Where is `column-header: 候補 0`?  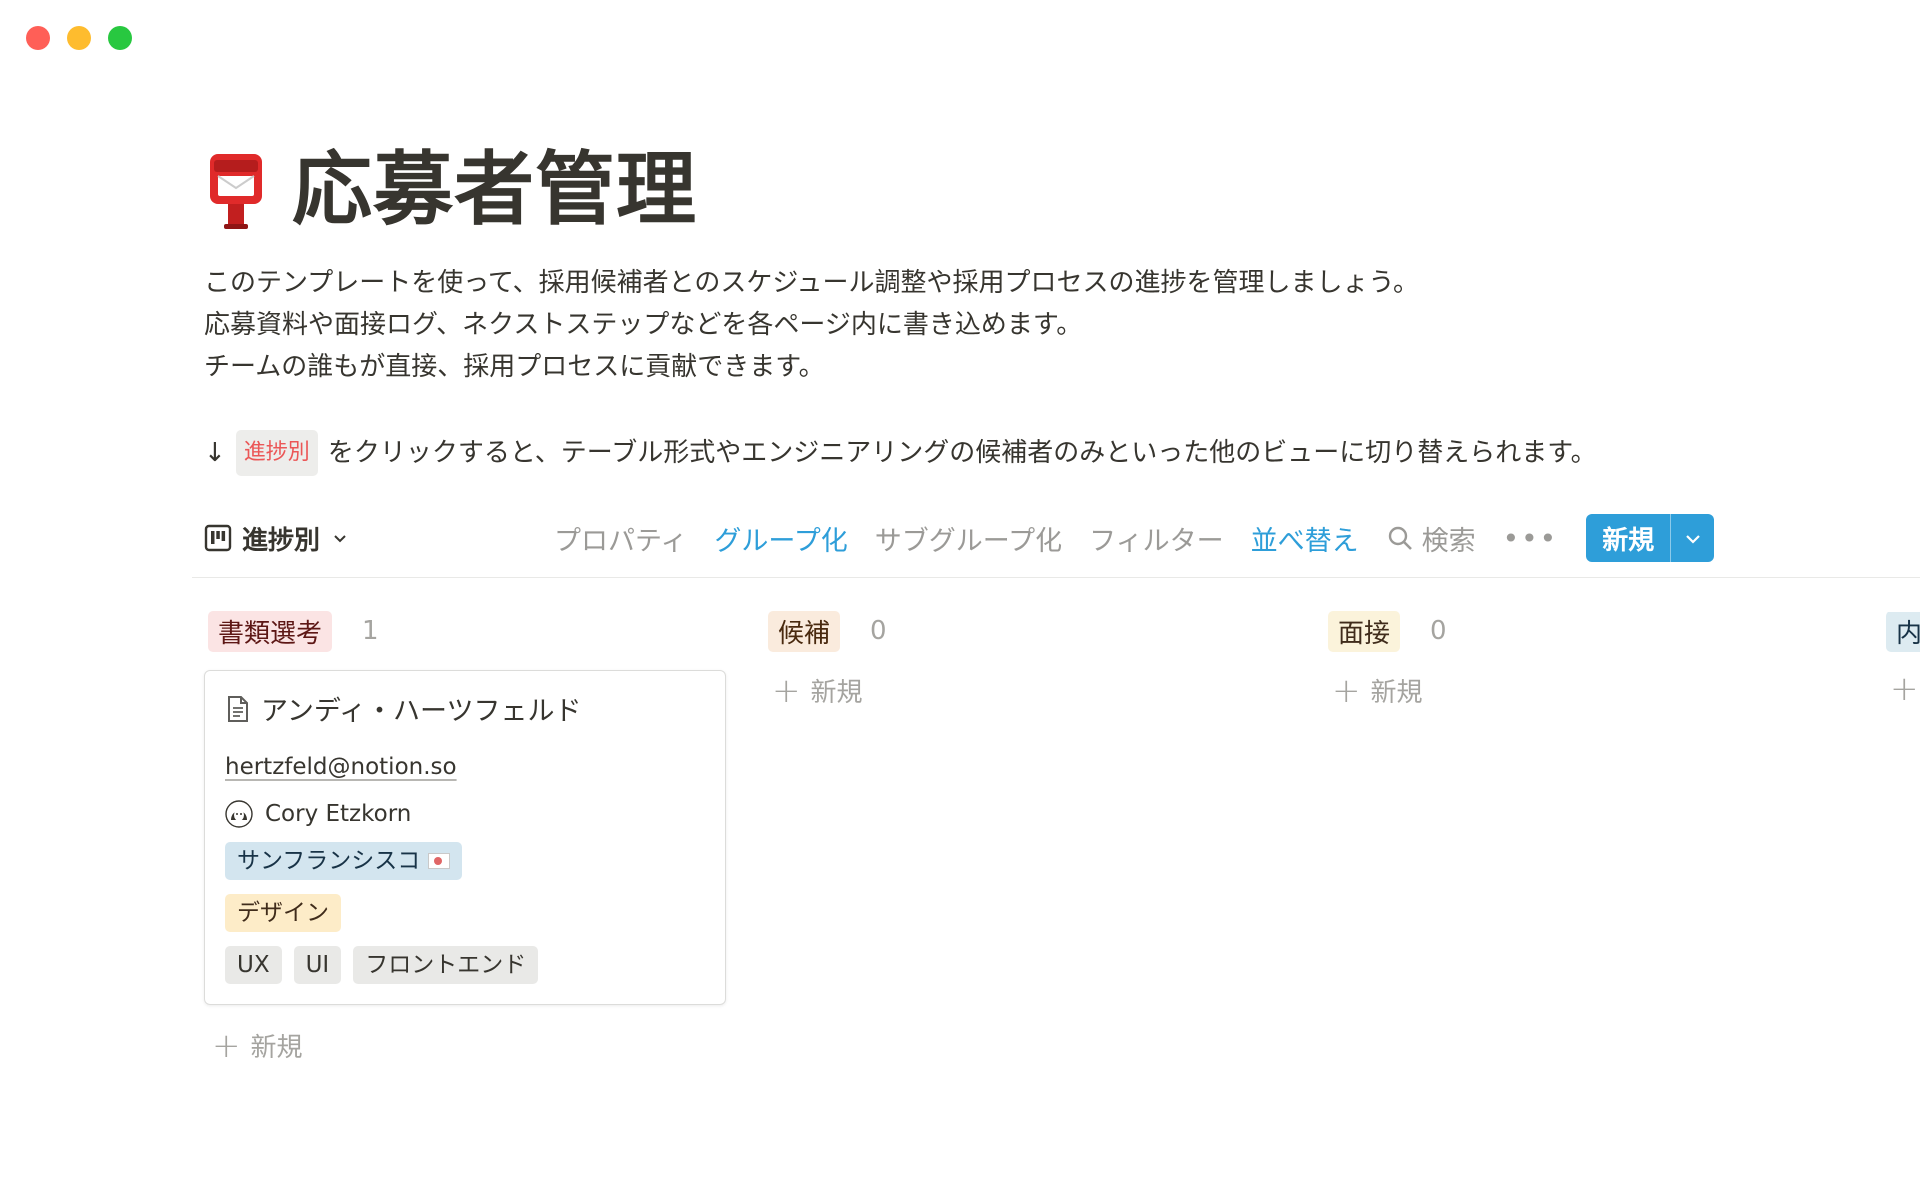 column-header: 候補 0 is located at coordinates (1029, 631).